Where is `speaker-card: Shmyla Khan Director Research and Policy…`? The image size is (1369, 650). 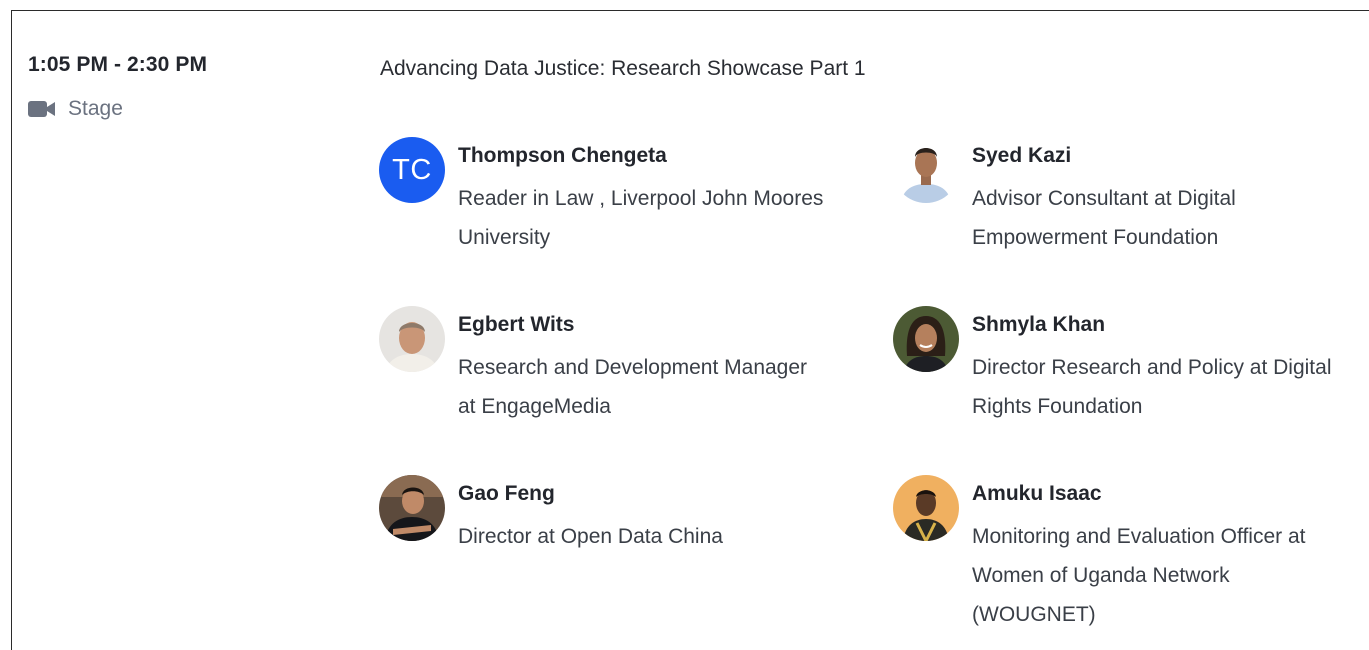
speaker-card: Shmyla Khan Director Research and Policy… is located at coordinates (1117, 366).